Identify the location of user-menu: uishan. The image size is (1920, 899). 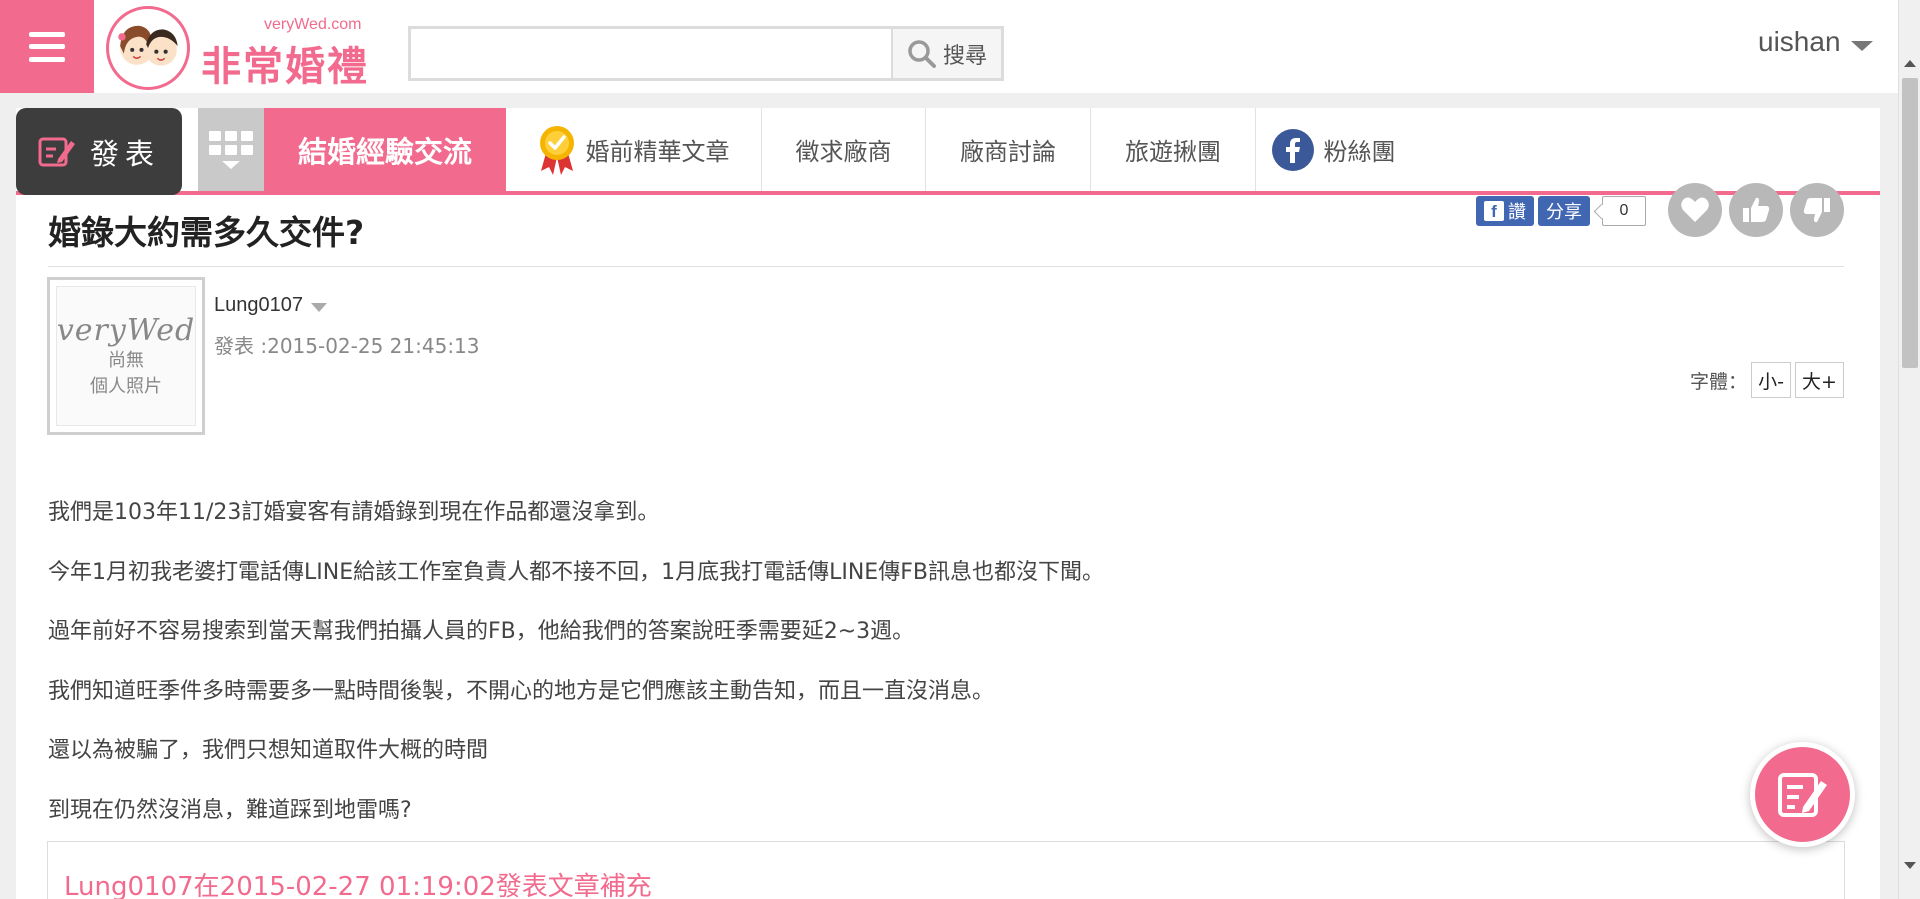
(1815, 42).